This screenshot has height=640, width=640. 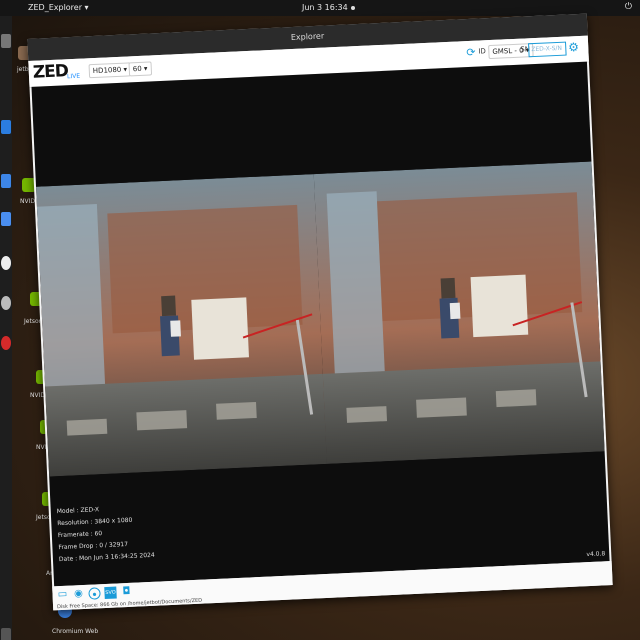 I want to click on record-icon: ⏺, so click(x=94, y=593).